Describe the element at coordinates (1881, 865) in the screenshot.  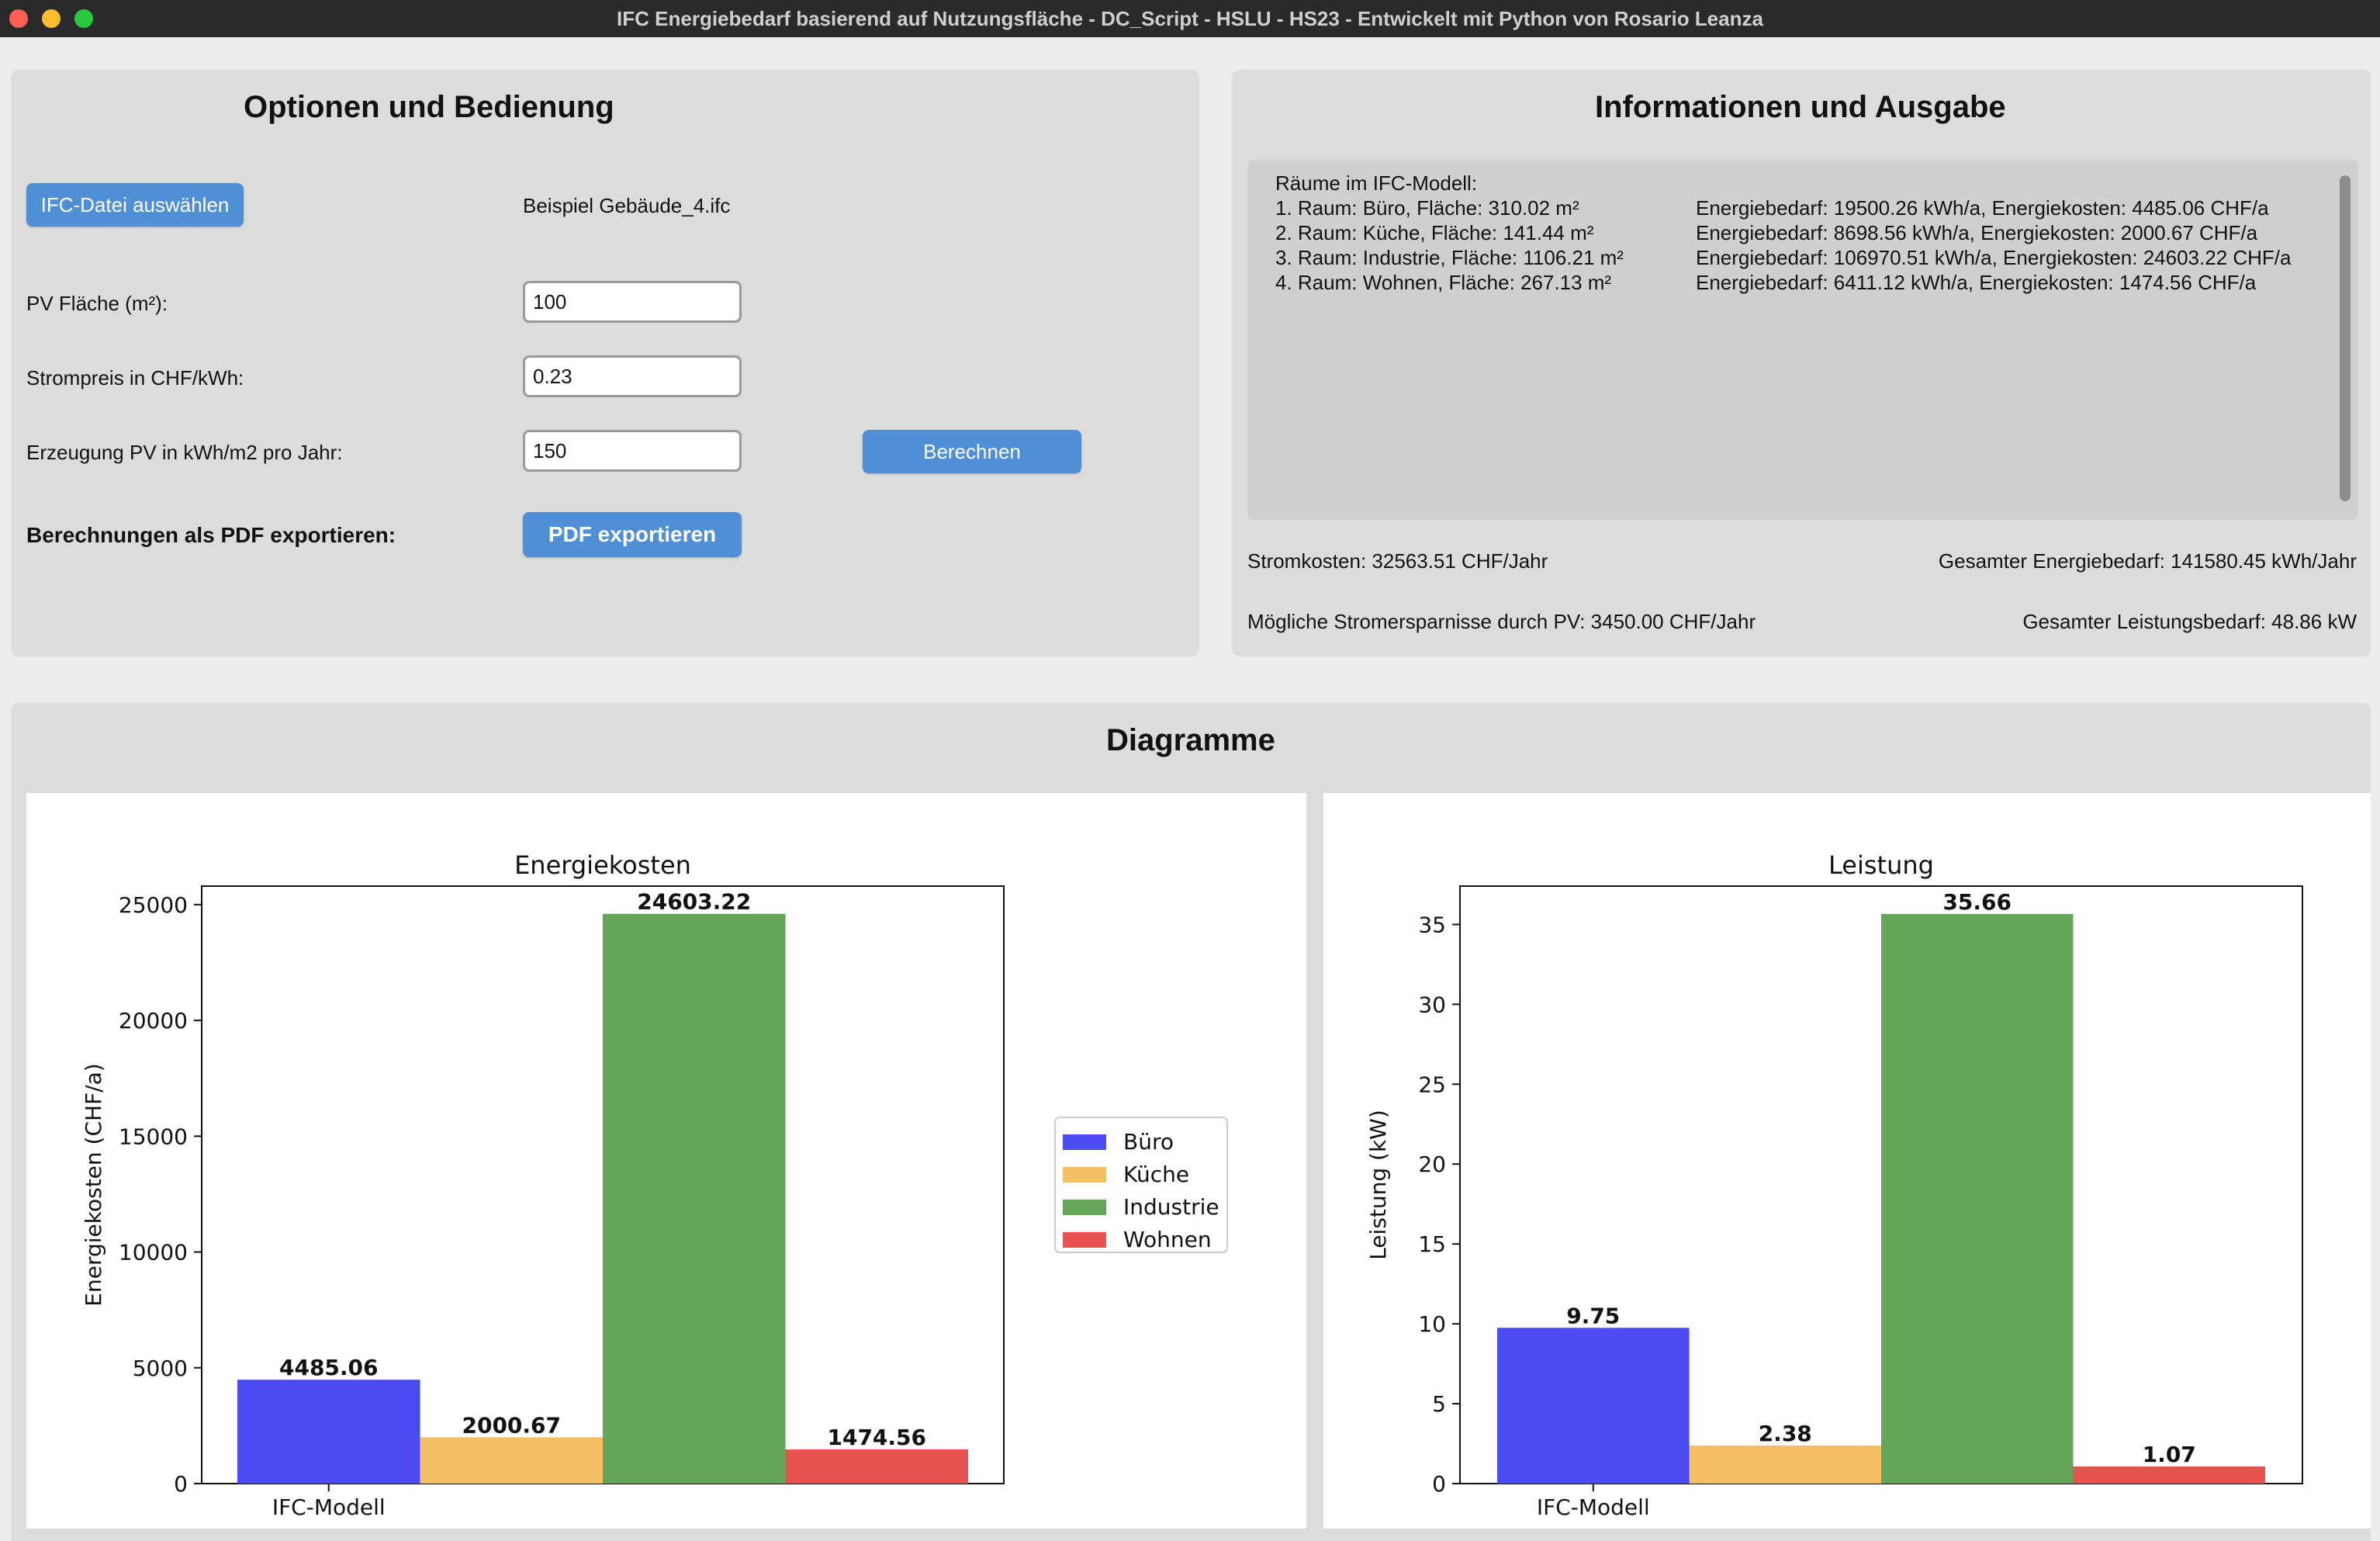
I see `chart-title: Leistung` at that location.